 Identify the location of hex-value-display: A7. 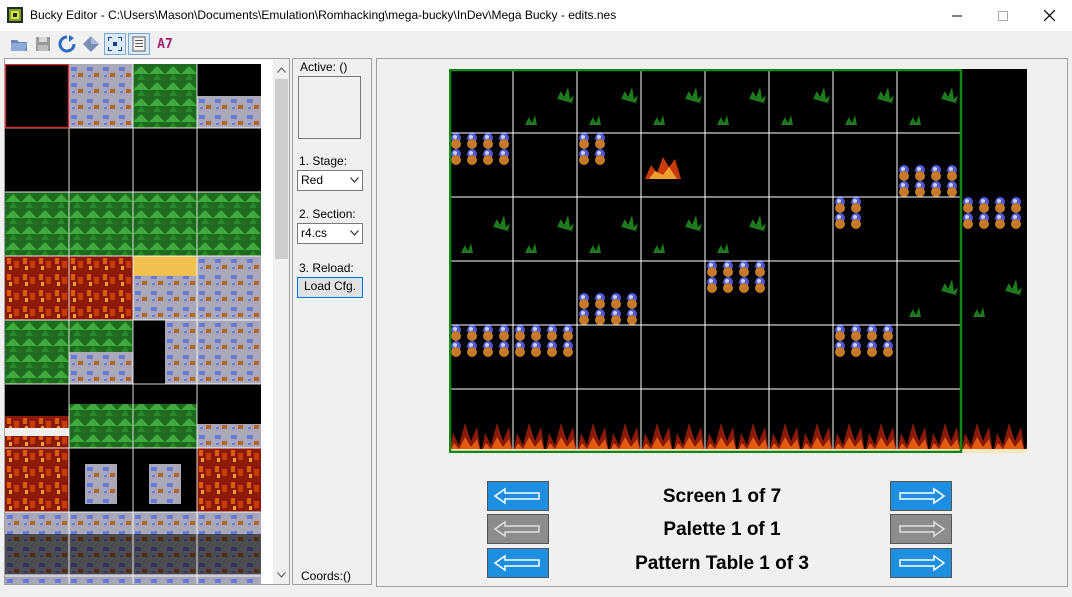
(165, 44).